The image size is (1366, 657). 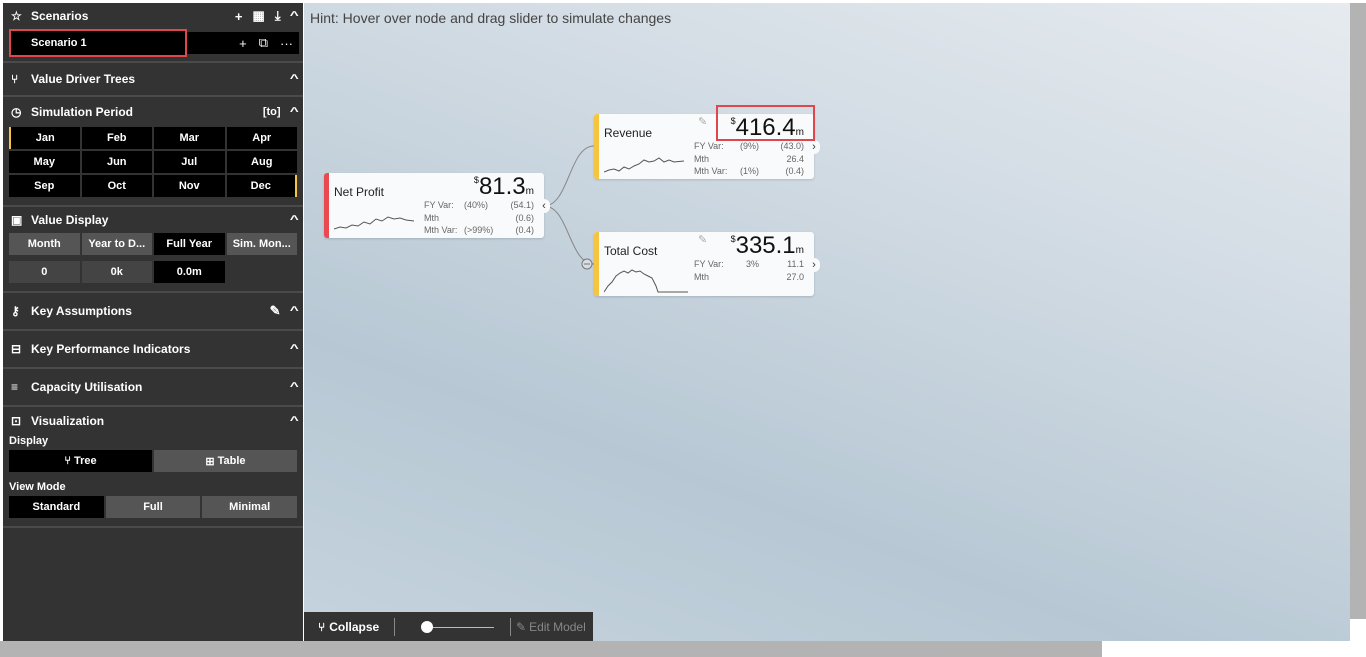 I want to click on key-icon: ⚷, so click(x=15, y=311).